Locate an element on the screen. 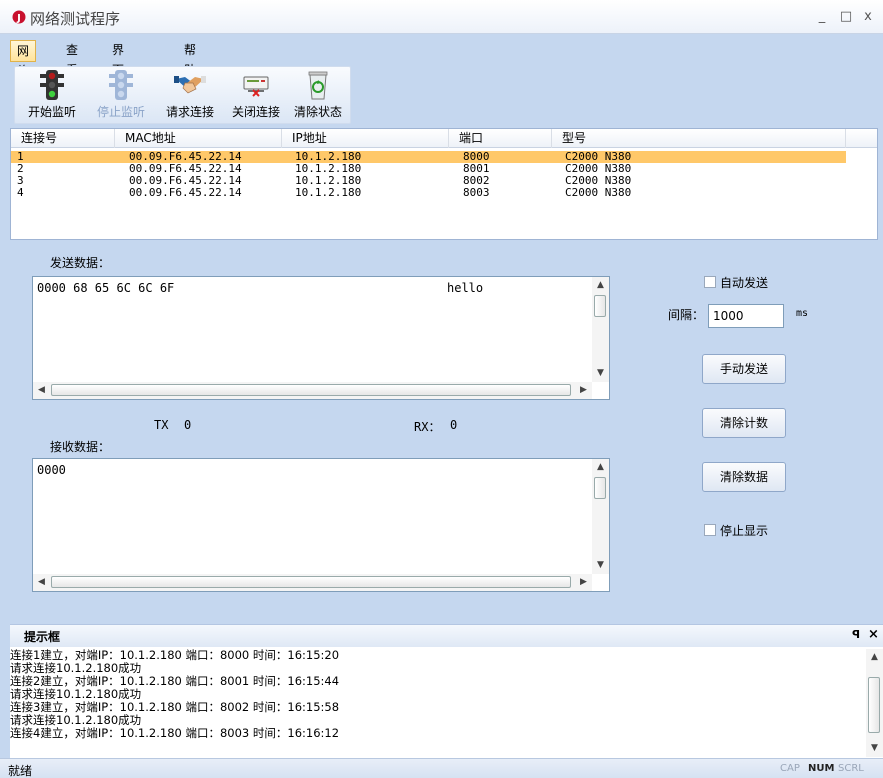  stop-listen-button: 停止监听 is located at coordinates (121, 96).